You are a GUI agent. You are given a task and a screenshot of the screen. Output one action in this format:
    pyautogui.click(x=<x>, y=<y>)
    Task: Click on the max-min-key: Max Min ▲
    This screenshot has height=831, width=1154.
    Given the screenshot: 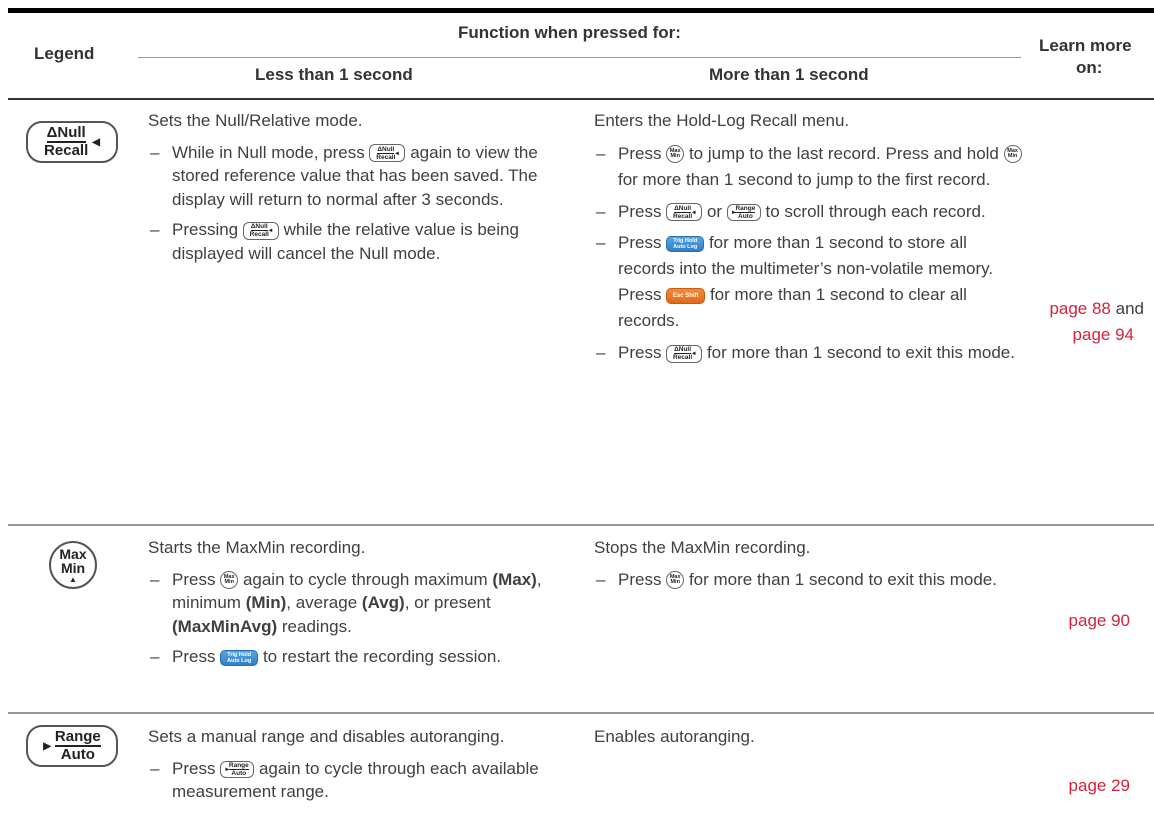 What is the action you would take?
    pyautogui.click(x=73, y=565)
    